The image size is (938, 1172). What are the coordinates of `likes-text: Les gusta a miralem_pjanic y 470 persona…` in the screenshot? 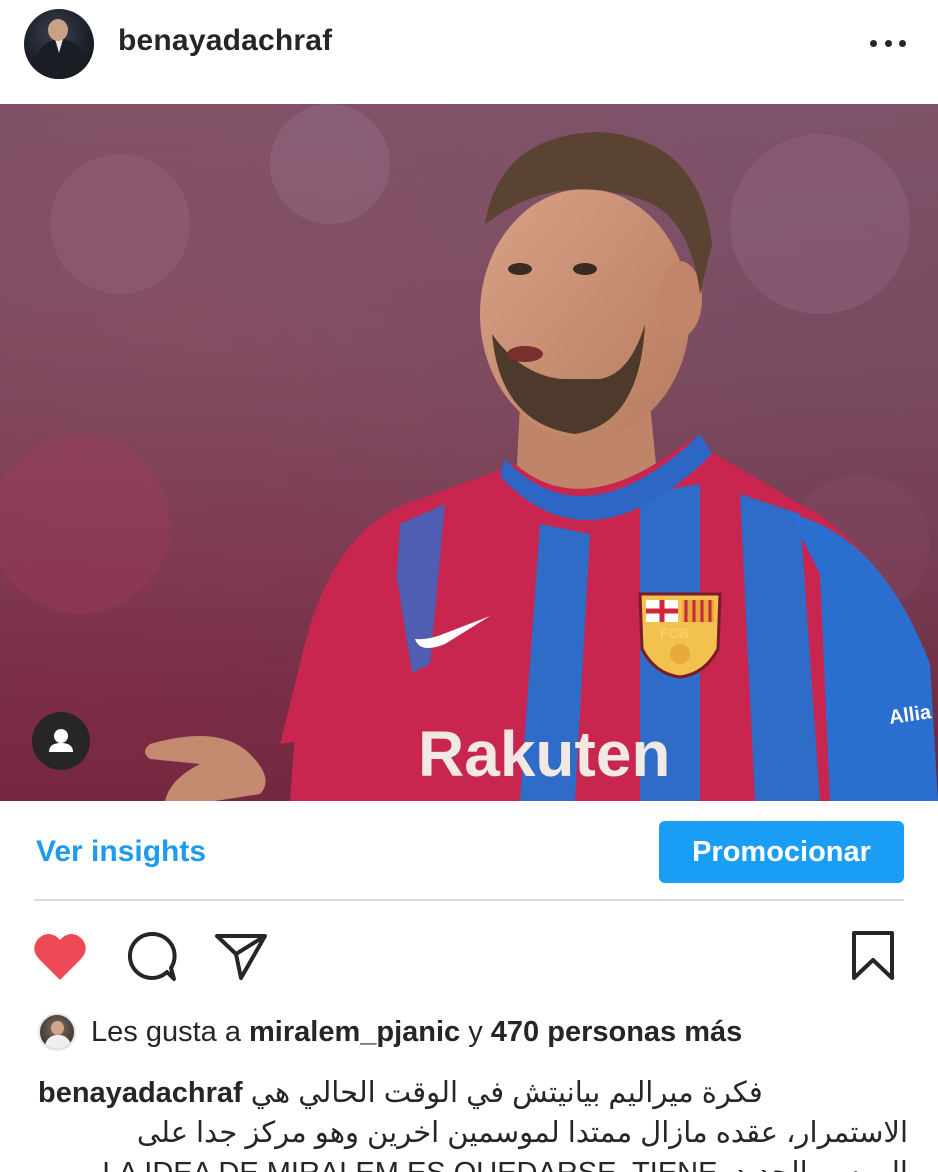 It's located at (416, 1032).